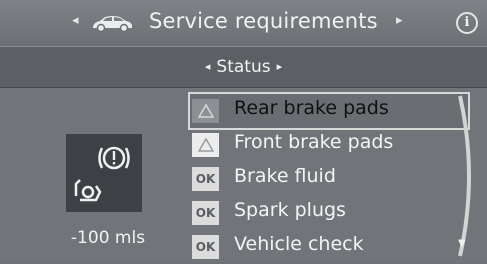  Describe the element at coordinates (468, 176) in the screenshot. I see `scroll-indicator` at that location.